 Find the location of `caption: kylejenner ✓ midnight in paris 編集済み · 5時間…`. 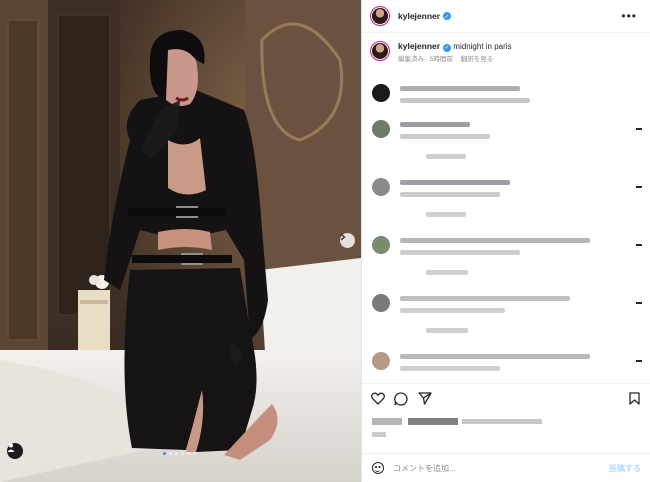

caption: kylejenner ✓ midnight in paris 編集済み · 5時間… is located at coordinates (441, 53).